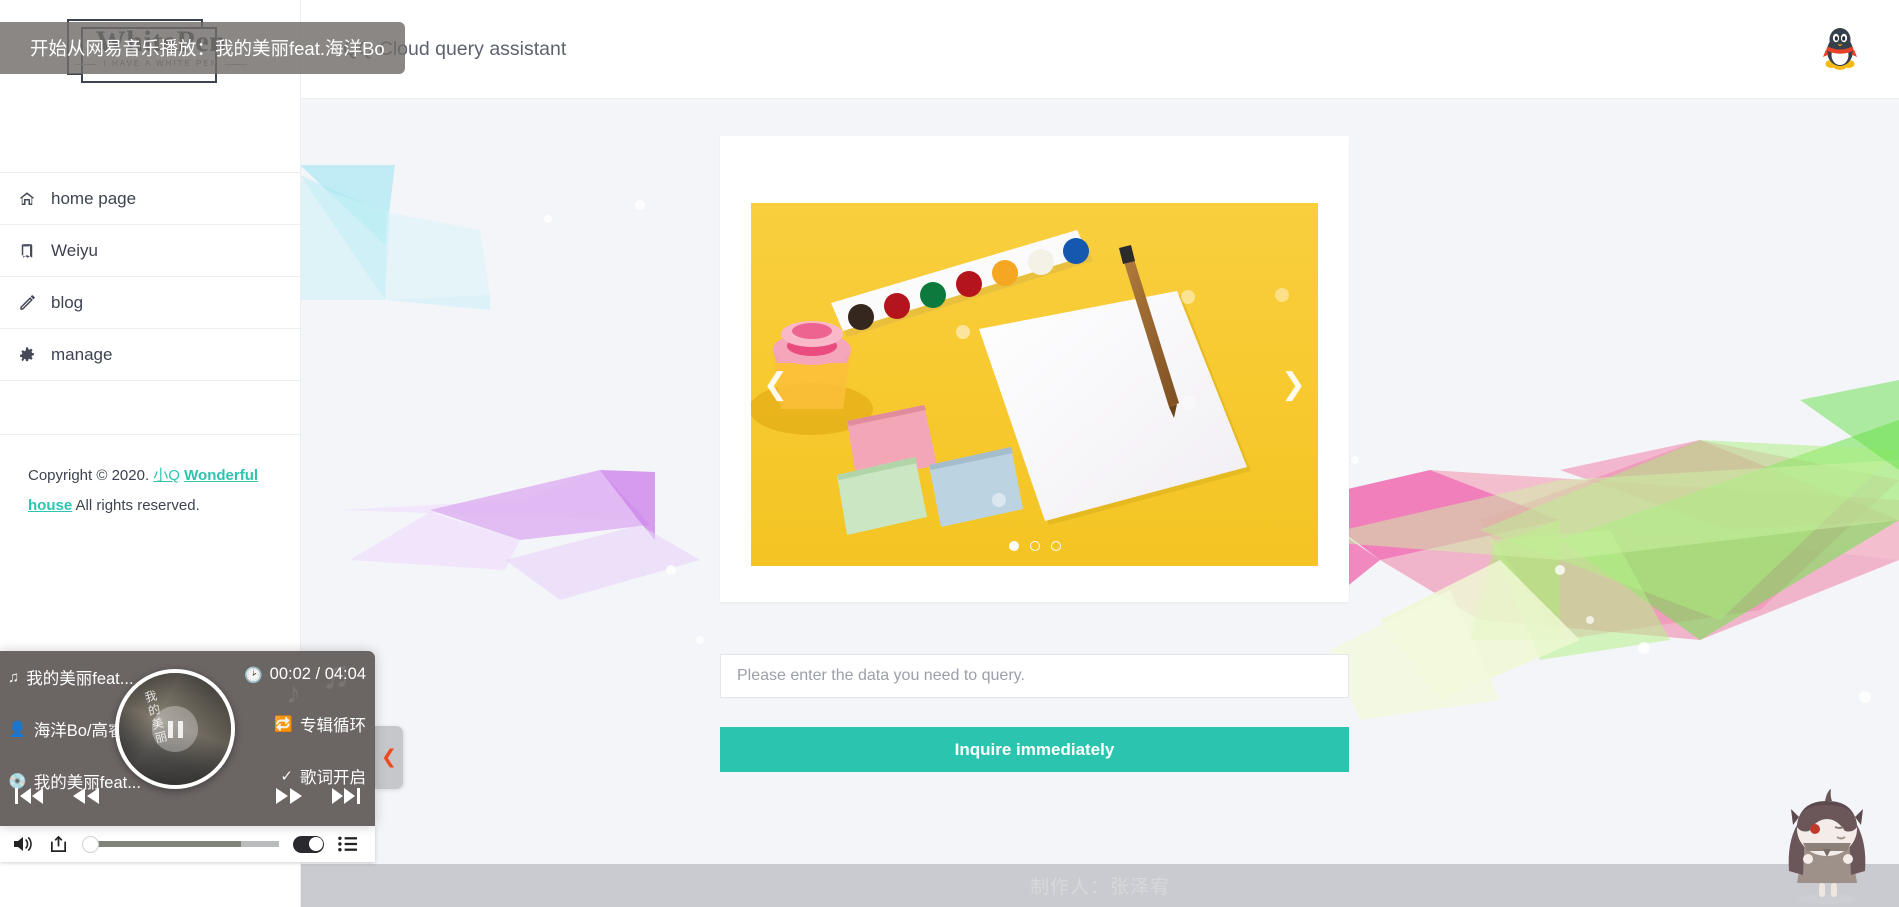 The image size is (1899, 907). What do you see at coordinates (775, 384) in the screenshot?
I see `carousel-prev-button: ❮` at bounding box center [775, 384].